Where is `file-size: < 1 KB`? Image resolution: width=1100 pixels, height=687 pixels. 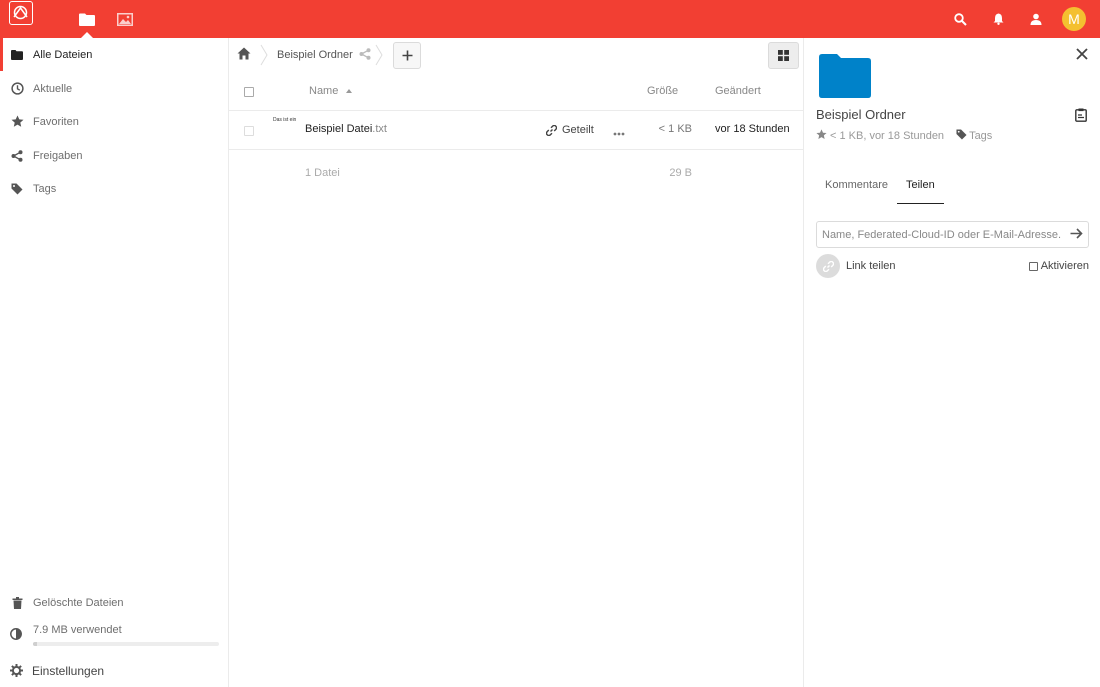
file-size: < 1 KB is located at coordinates (675, 129).